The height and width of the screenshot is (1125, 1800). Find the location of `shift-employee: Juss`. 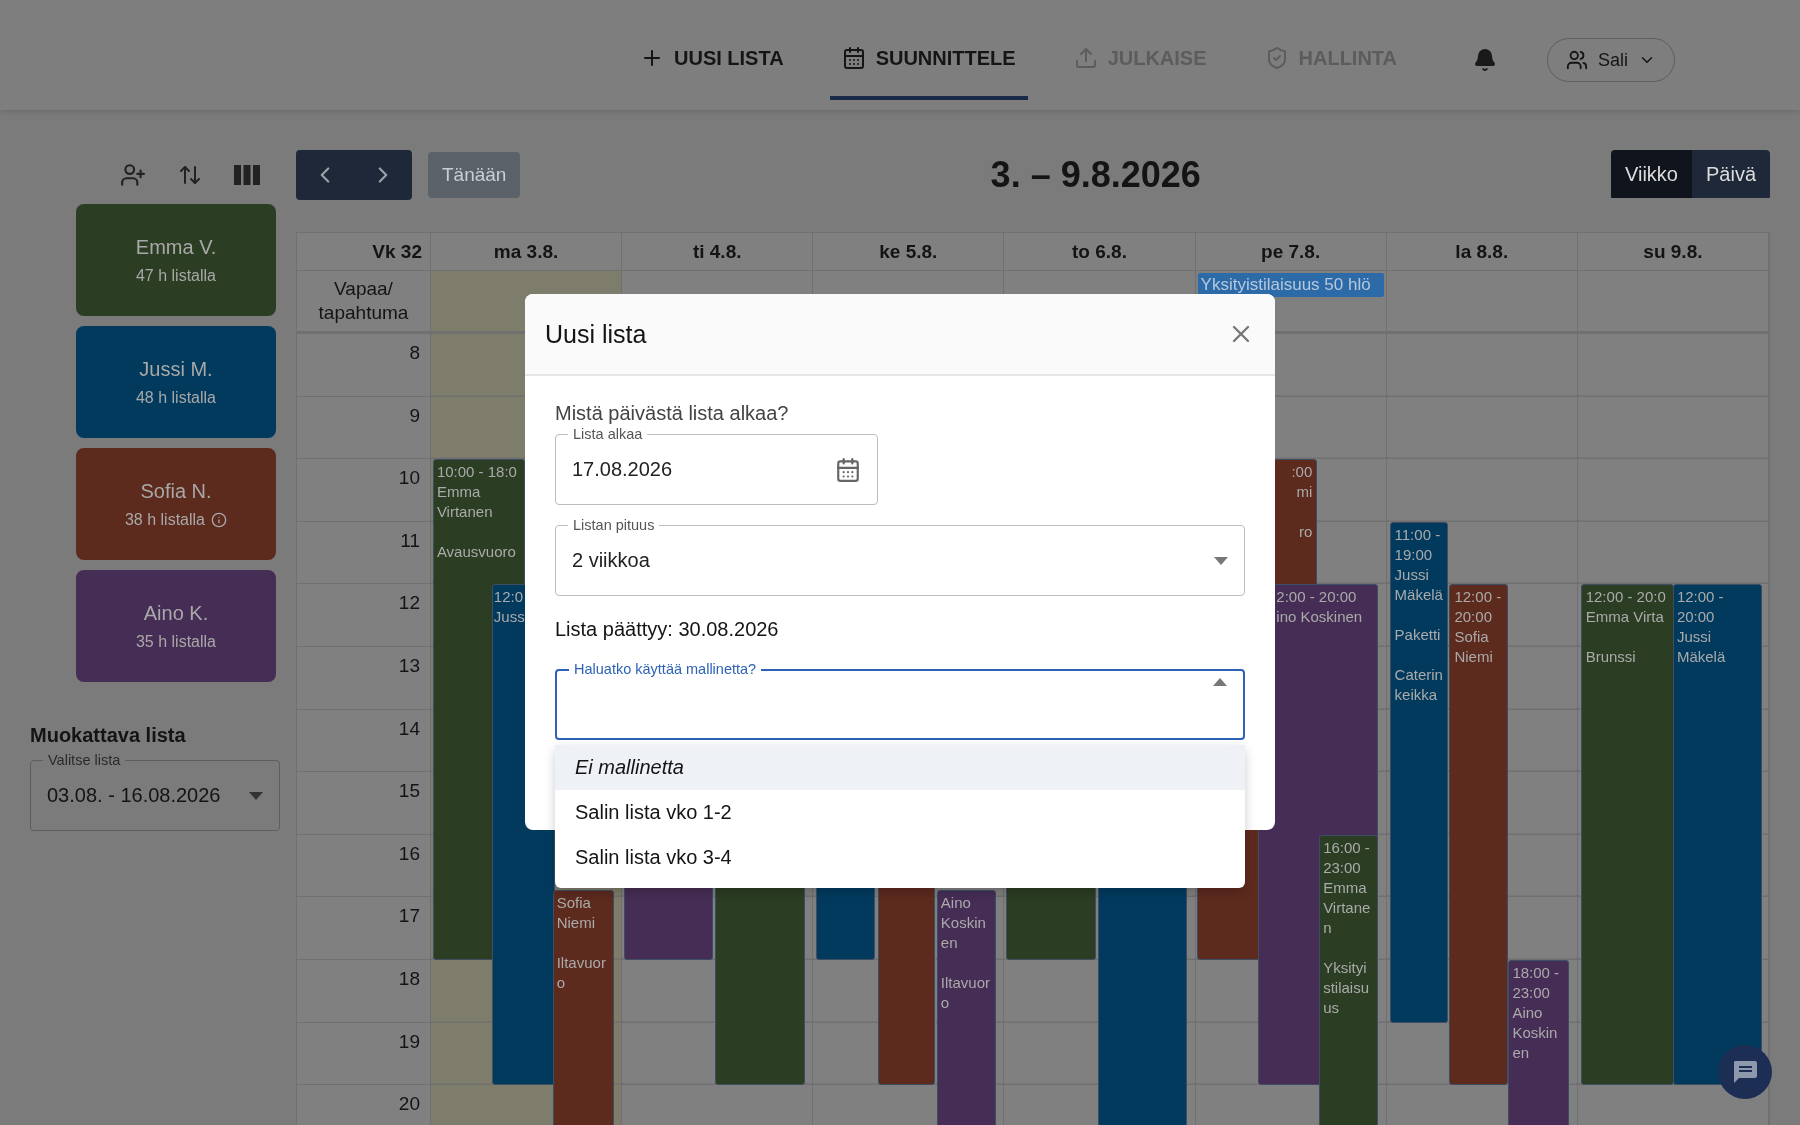

shift-employee: Juss is located at coordinates (509, 617).